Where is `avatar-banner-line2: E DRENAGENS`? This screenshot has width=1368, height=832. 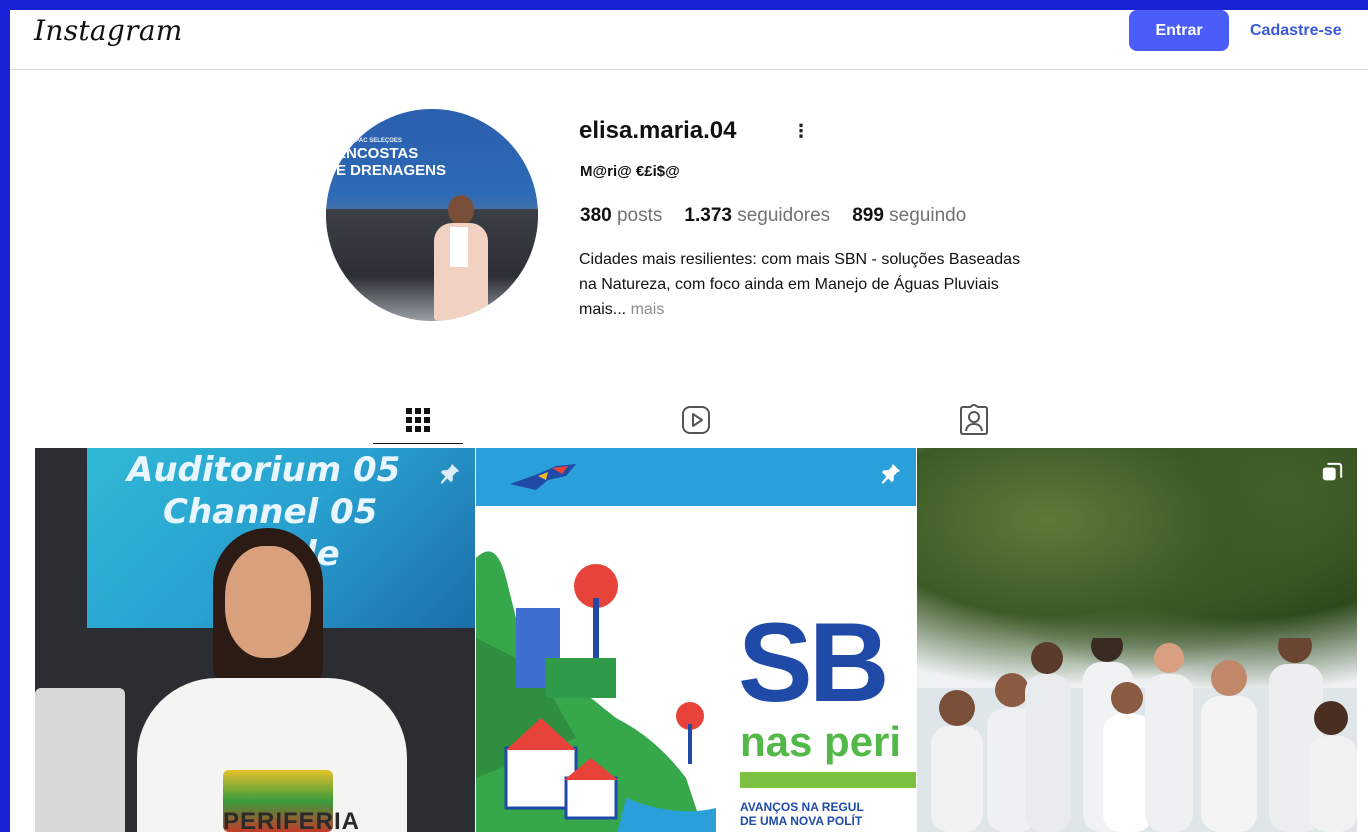 avatar-banner-line2: E DRENAGENS is located at coordinates (391, 170).